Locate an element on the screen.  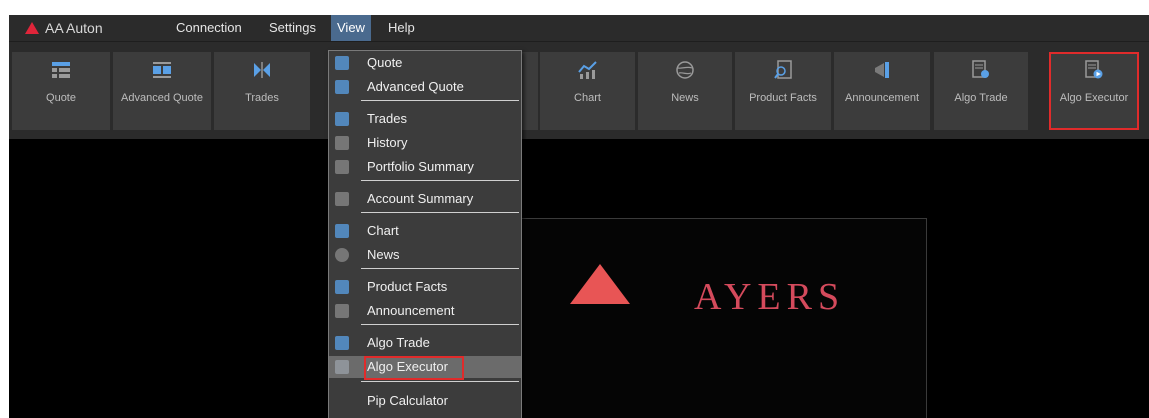
view-menu-item-quote: Quote is located at coordinates (425, 63).